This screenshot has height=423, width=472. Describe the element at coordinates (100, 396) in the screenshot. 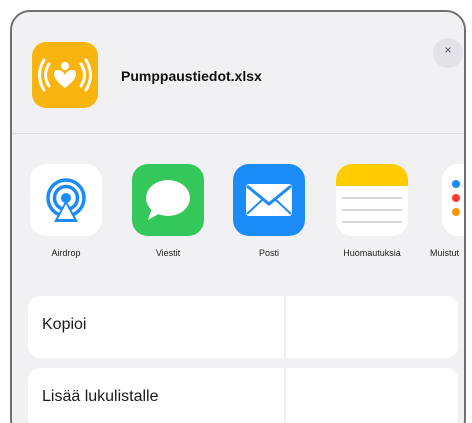

I see `action-label: Lisää lukulistalle` at that location.